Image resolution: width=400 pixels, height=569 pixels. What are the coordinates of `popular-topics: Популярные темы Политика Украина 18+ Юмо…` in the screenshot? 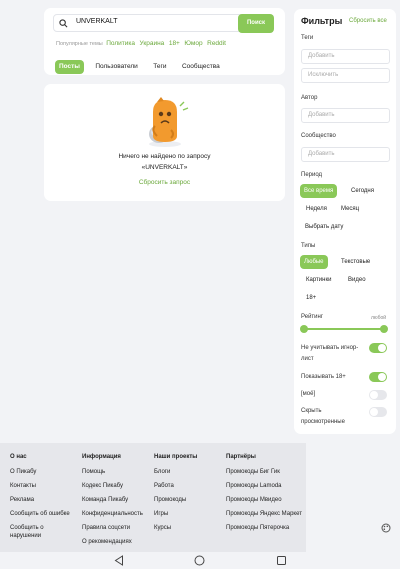 It's located at (142, 43).